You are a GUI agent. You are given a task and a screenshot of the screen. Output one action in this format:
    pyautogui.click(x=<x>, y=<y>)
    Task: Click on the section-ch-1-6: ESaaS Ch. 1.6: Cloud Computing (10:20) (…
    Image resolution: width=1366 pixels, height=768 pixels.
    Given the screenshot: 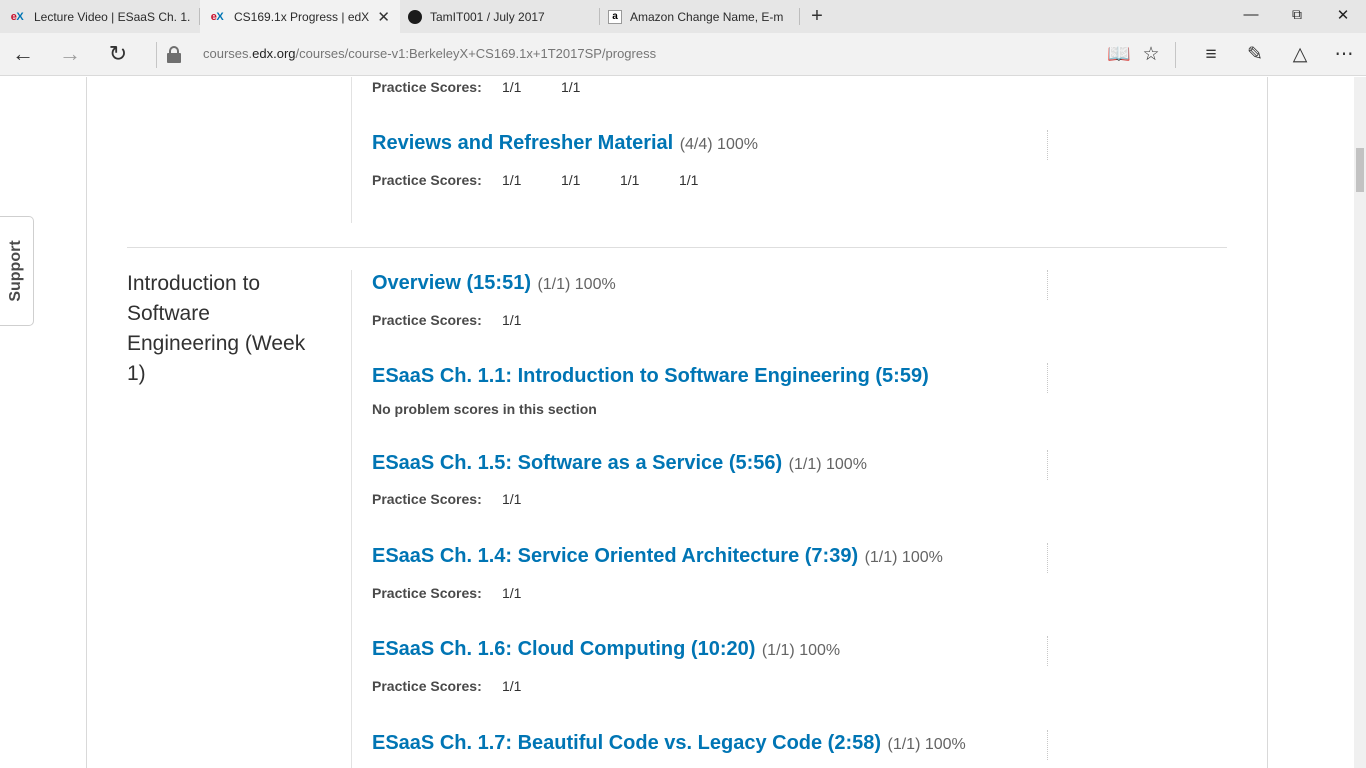 What is the action you would take?
    pyautogui.click(x=606, y=649)
    